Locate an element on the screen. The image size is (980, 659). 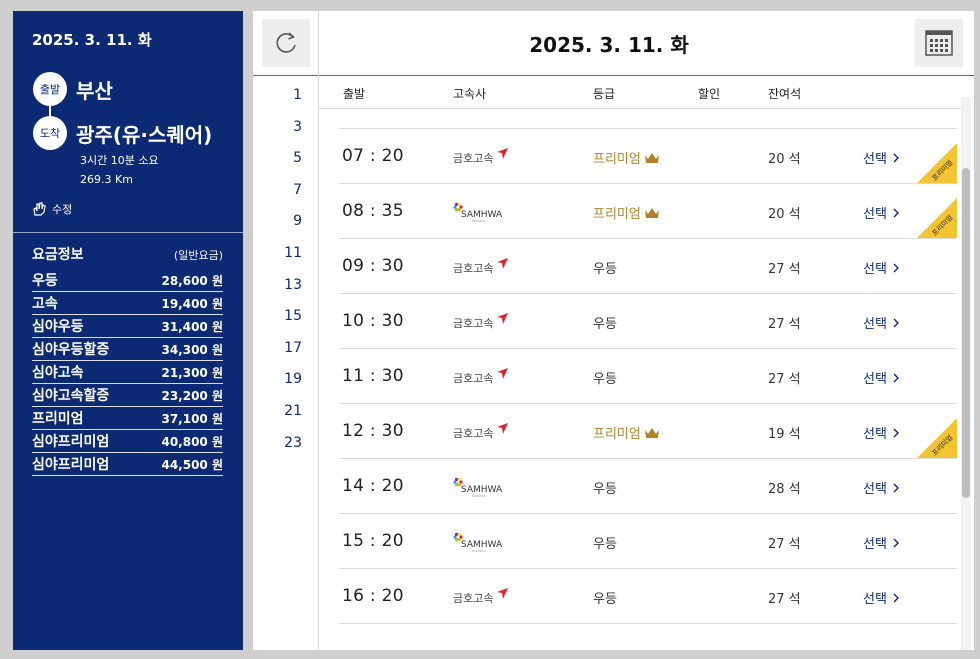
departure-time: 14 : 20 is located at coordinates (373, 486).